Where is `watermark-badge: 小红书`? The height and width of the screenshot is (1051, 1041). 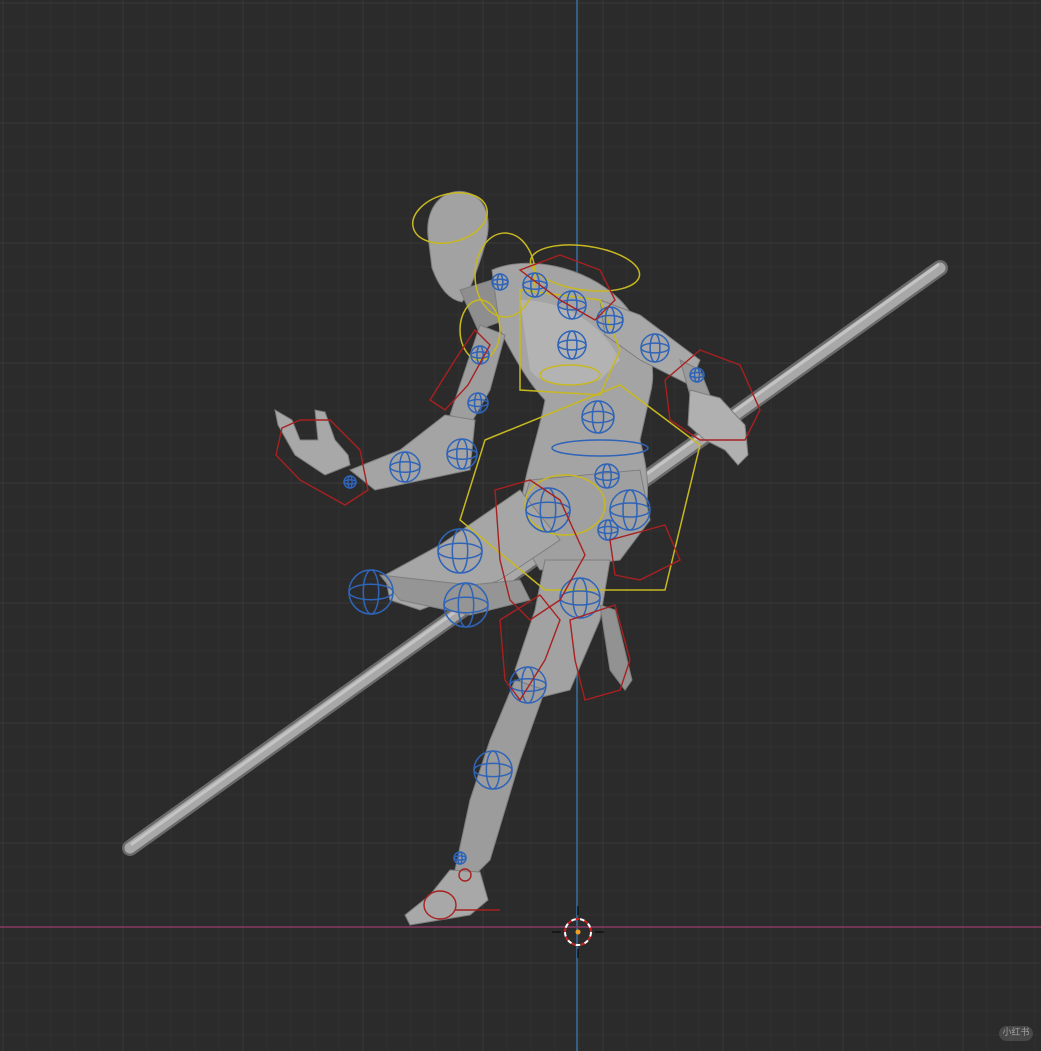 watermark-badge: 小红书 is located at coordinates (1016, 1033).